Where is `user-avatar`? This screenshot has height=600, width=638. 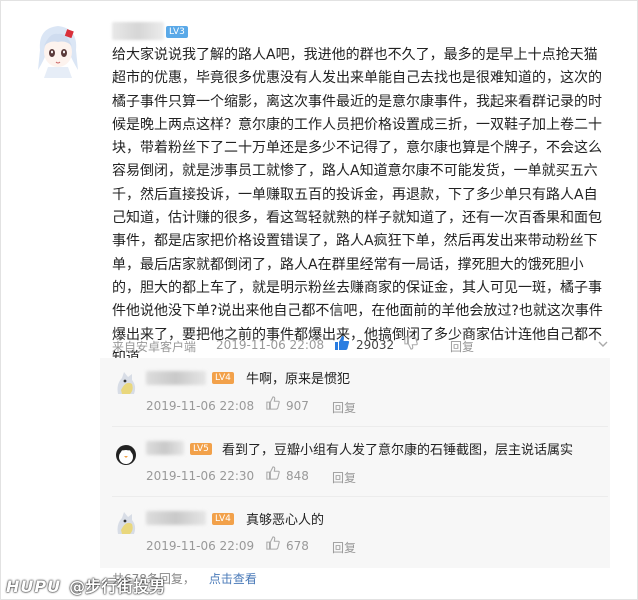
user-avatar is located at coordinates (58, 50).